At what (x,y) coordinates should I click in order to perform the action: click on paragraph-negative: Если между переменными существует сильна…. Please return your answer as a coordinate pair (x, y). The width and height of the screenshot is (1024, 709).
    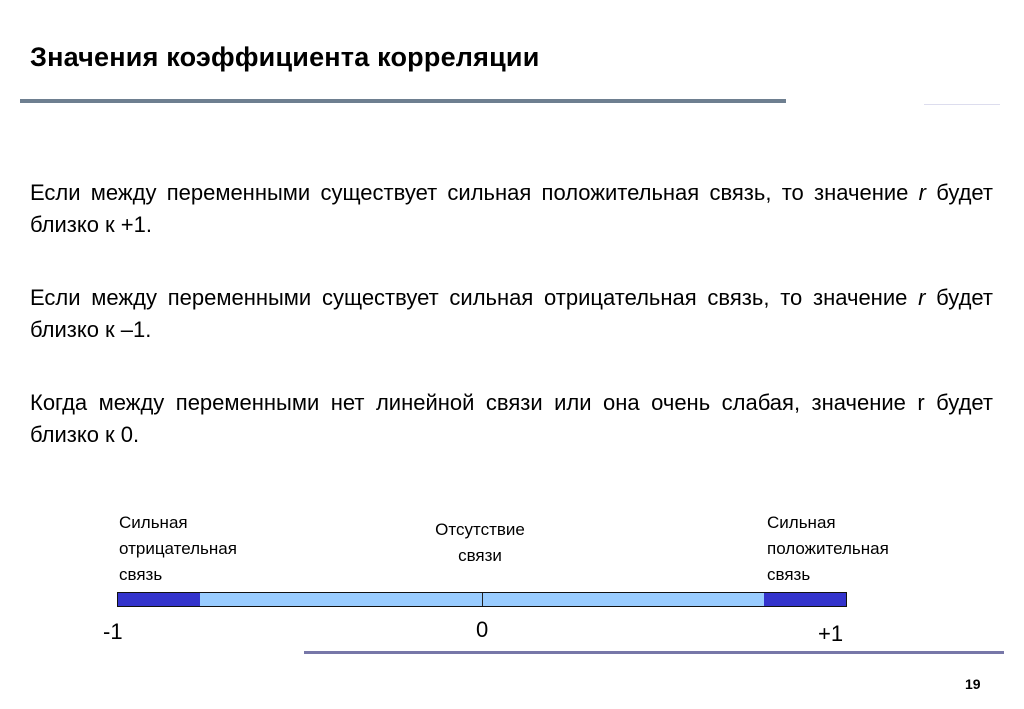
    Looking at the image, I should click on (511, 313).